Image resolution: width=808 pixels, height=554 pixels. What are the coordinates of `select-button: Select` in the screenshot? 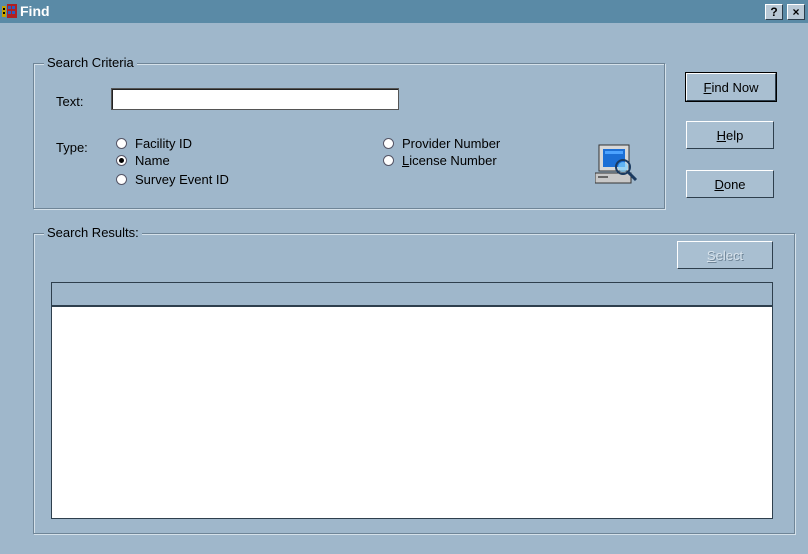 It's located at (725, 255).